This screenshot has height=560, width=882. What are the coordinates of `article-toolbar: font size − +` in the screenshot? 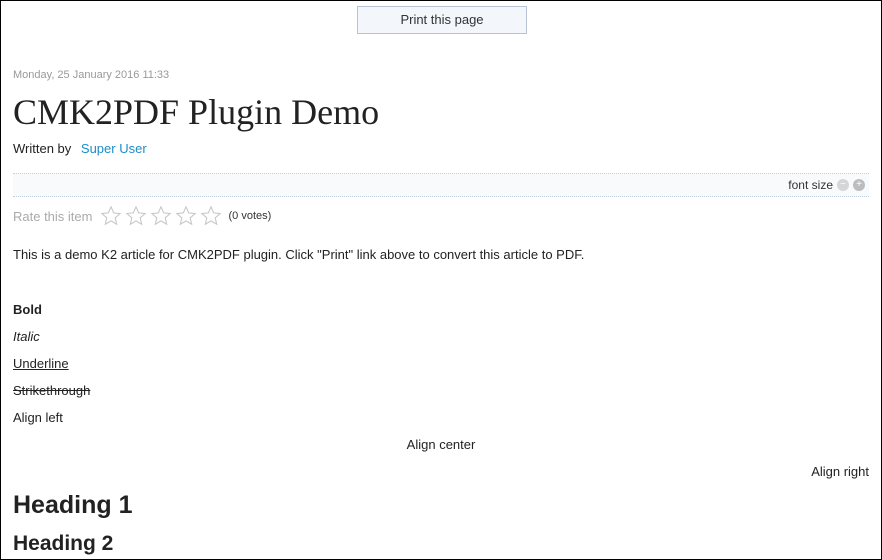 It's located at (441, 185).